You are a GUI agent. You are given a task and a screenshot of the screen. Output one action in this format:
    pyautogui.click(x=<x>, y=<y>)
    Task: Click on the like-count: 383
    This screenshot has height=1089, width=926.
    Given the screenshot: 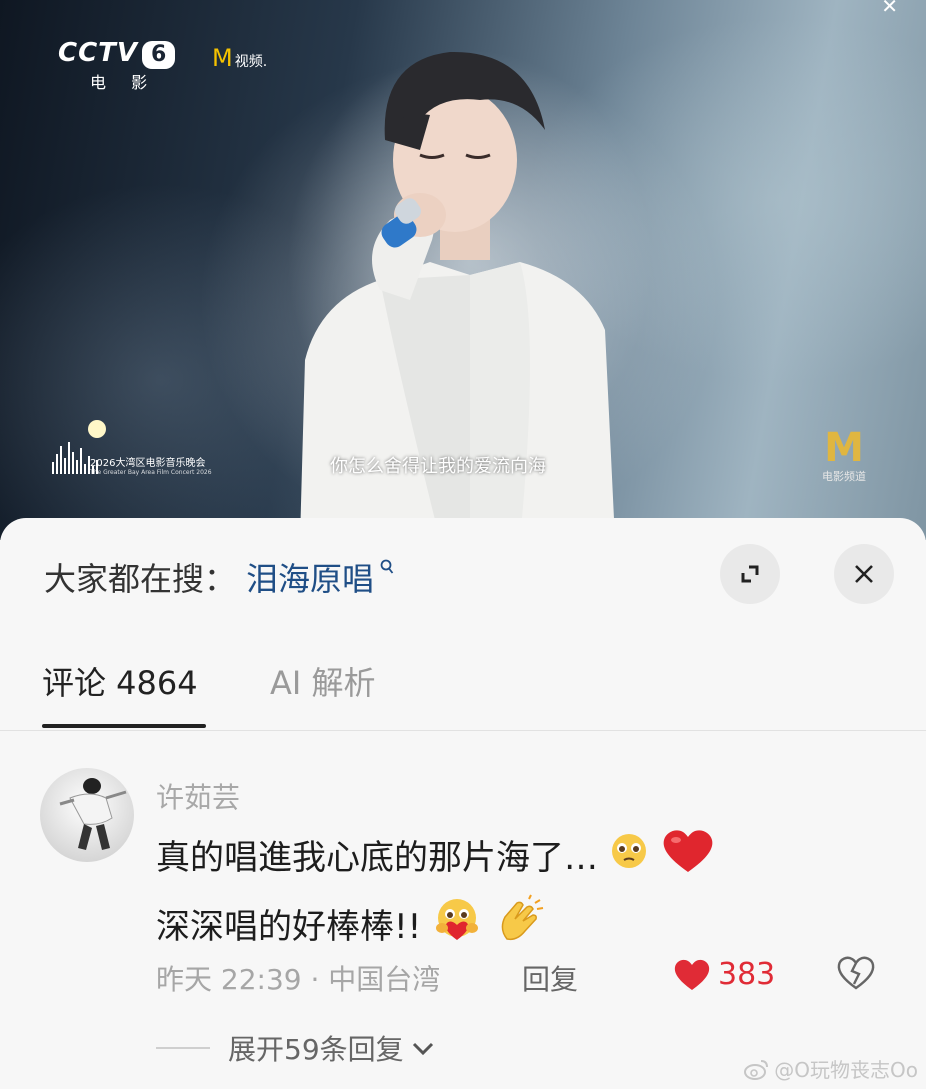 What is the action you would take?
    pyautogui.click(x=747, y=974)
    